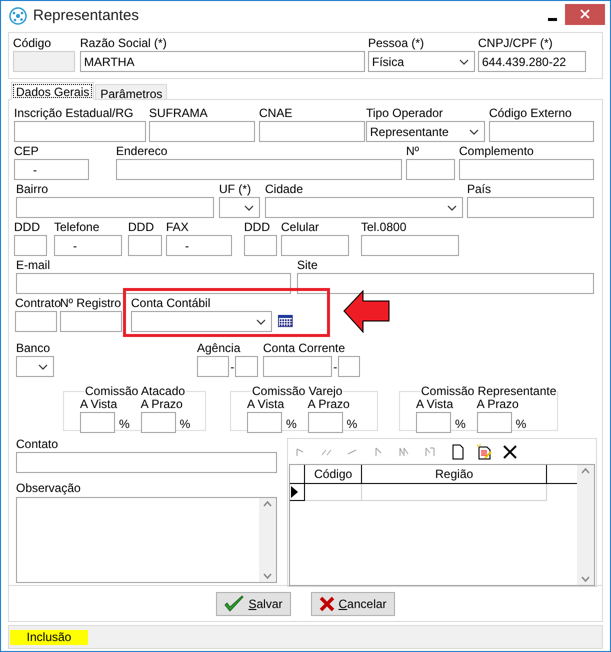  What do you see at coordinates (142, 151) in the screenshot?
I see `field-label: Endereco` at bounding box center [142, 151].